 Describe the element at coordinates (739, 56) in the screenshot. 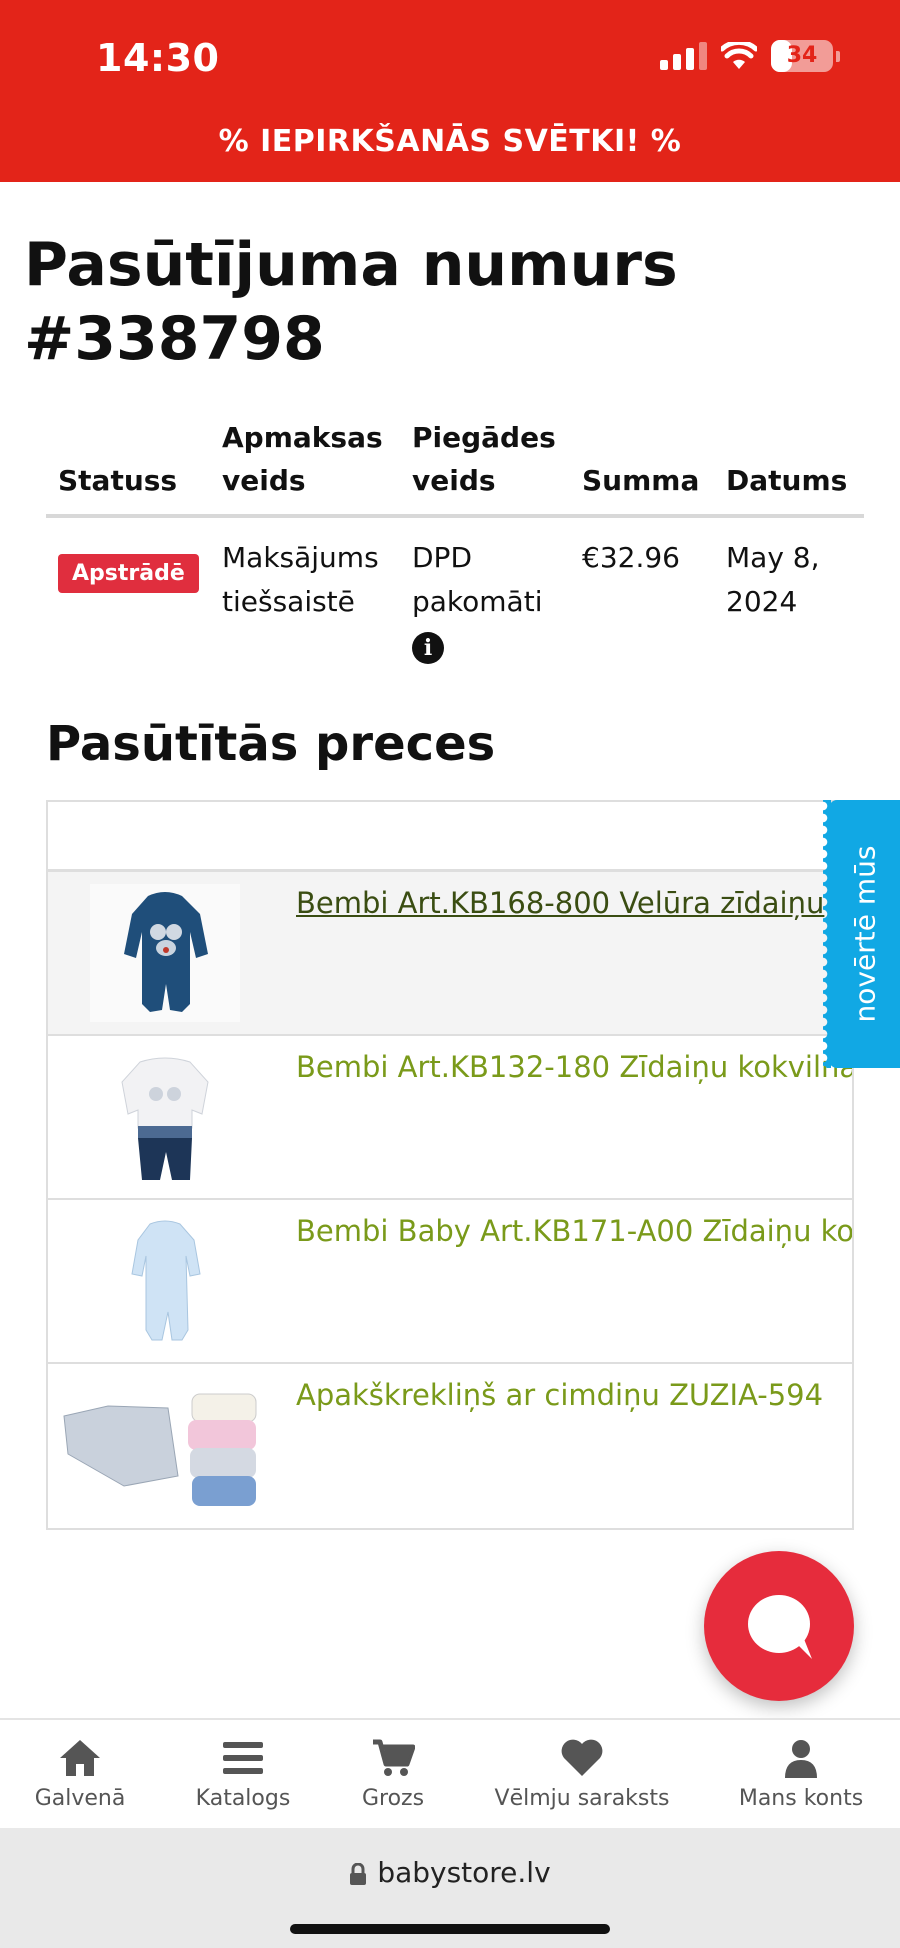

I see `wifi-icon` at that location.